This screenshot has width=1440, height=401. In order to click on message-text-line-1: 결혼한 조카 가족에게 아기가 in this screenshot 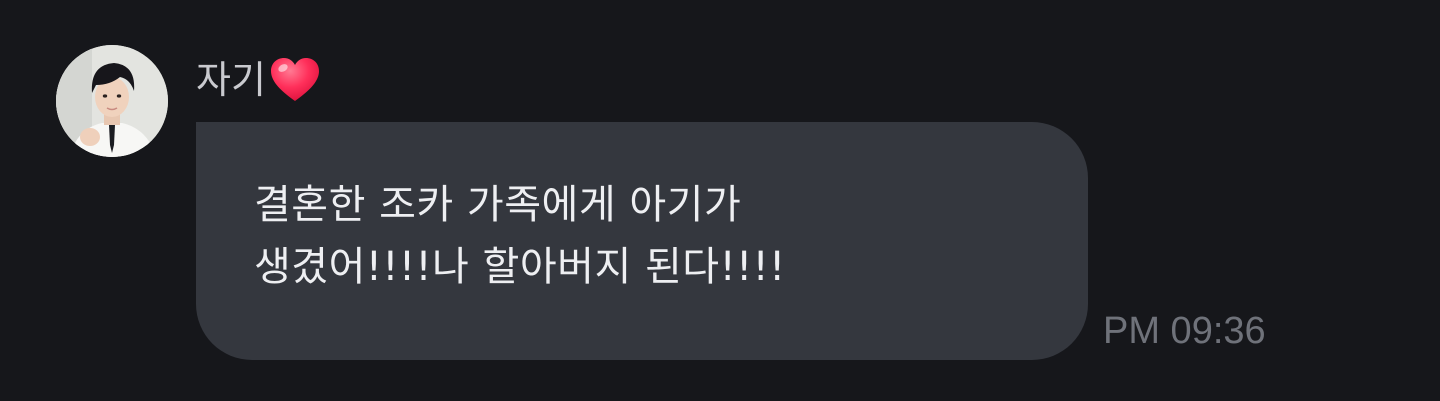, I will do `click(498, 205)`.